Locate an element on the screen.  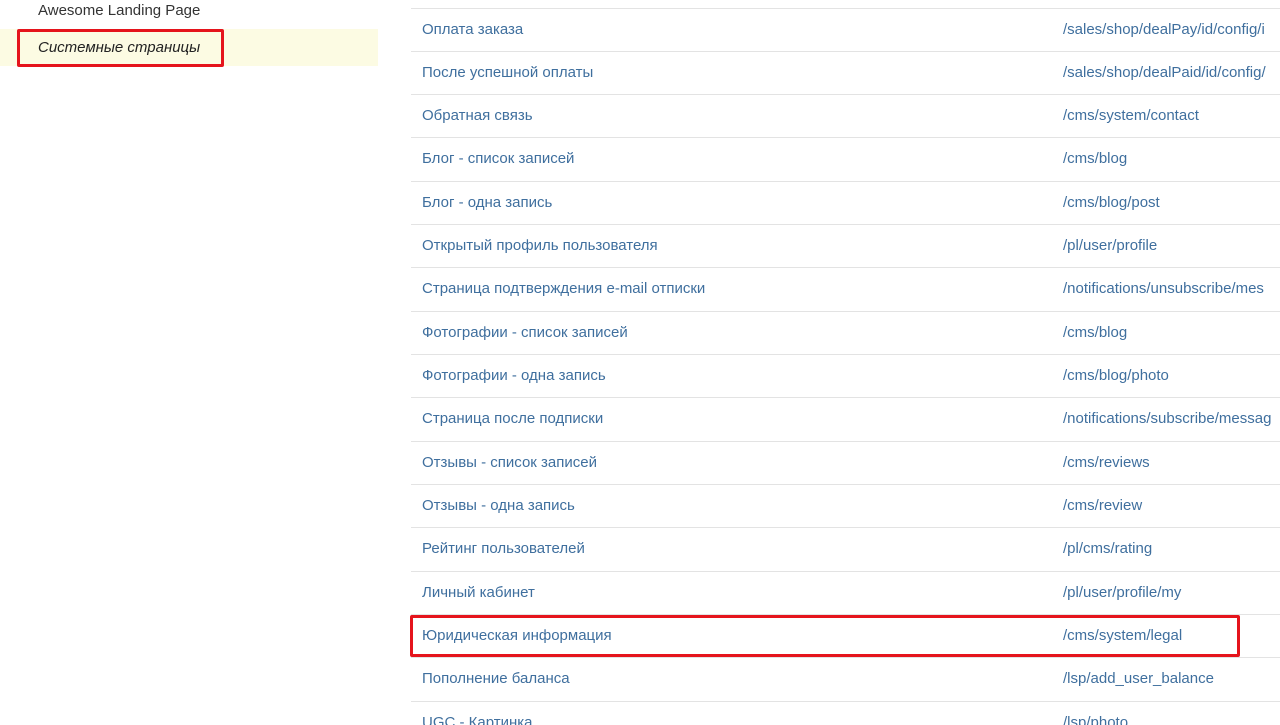
page-name-link: Блог - список записей is located at coordinates (737, 158).